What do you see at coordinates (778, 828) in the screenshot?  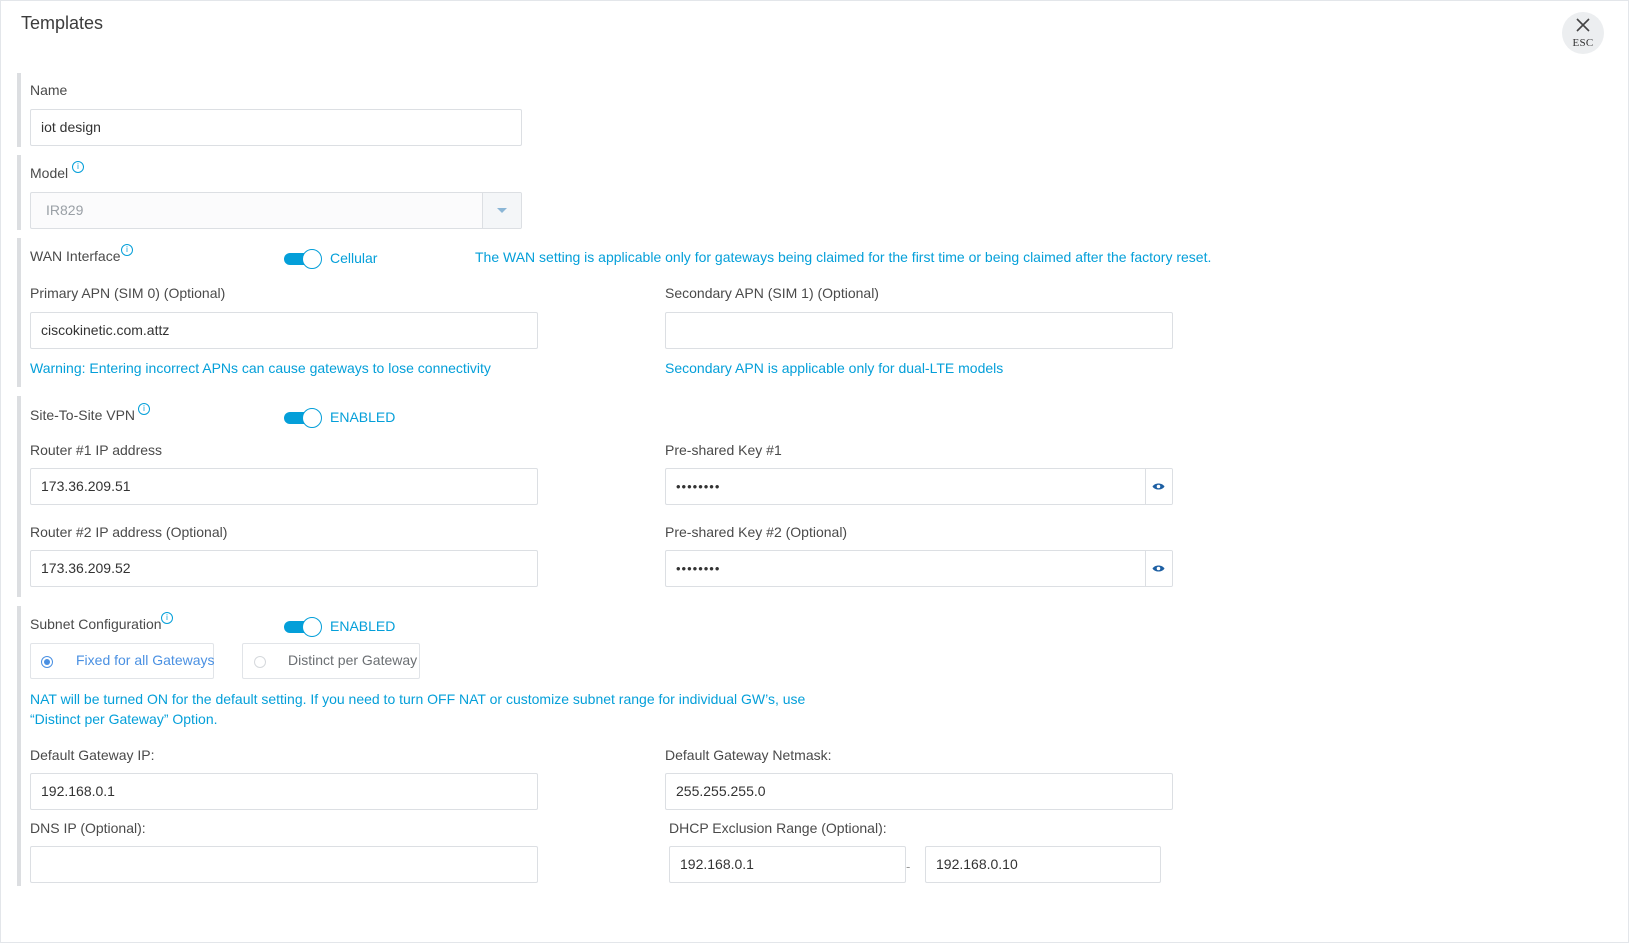 I see `dhcp-range-label: DHCP Exclusion Range (Optional):` at bounding box center [778, 828].